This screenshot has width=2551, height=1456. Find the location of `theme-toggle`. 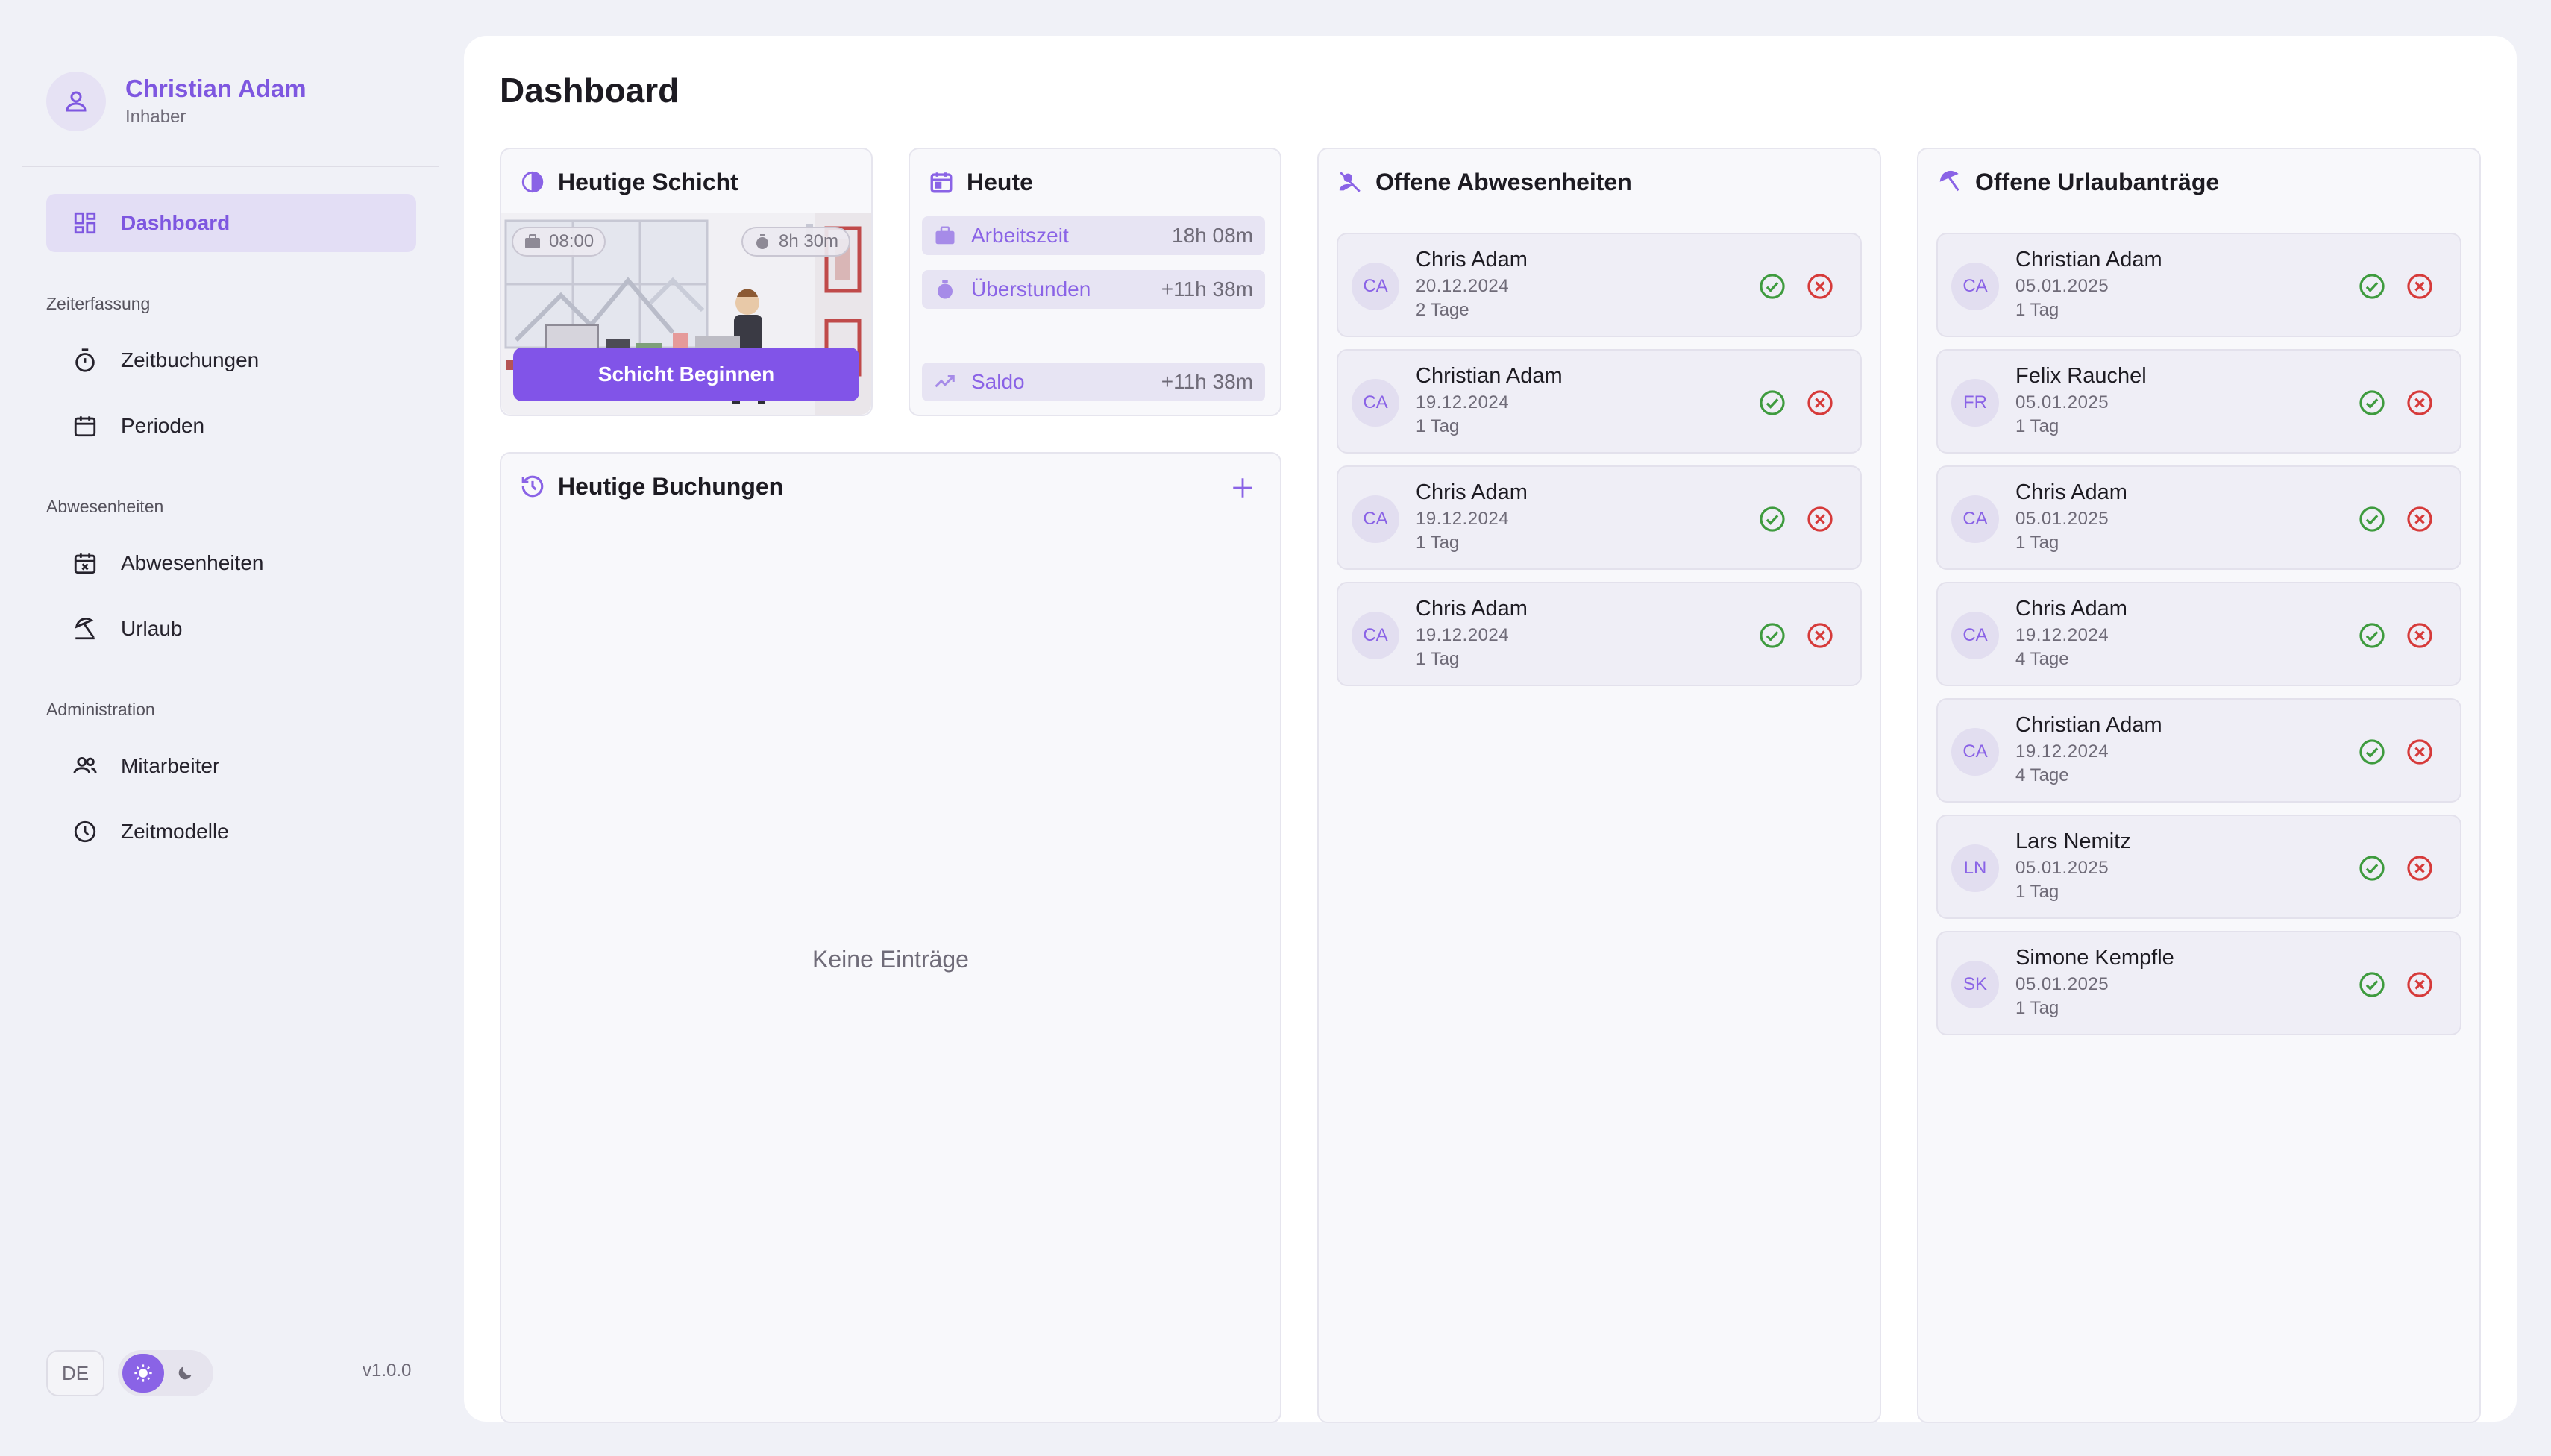

theme-toggle is located at coordinates (165, 1373).